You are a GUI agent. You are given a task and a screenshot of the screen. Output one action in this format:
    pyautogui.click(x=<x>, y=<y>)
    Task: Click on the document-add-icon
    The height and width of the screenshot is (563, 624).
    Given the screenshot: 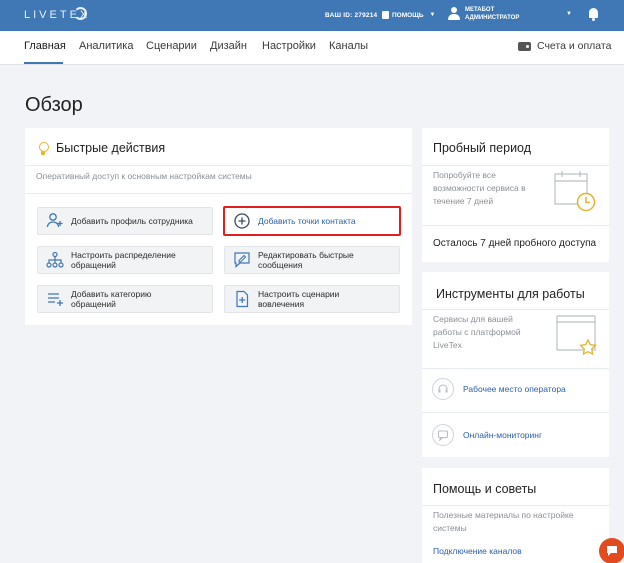 What is the action you would take?
    pyautogui.click(x=242, y=299)
    